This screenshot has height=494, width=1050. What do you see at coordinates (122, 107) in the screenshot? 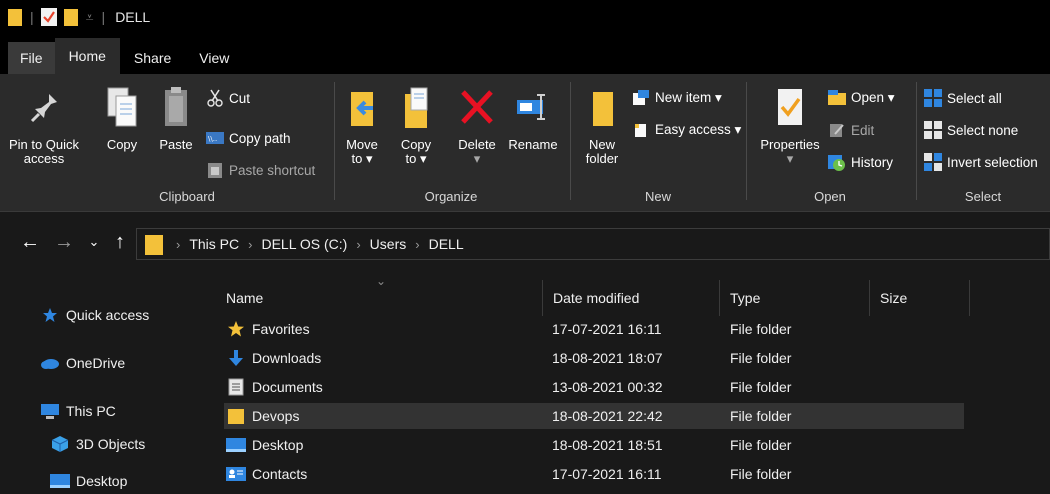
I see `copy-icon` at bounding box center [122, 107].